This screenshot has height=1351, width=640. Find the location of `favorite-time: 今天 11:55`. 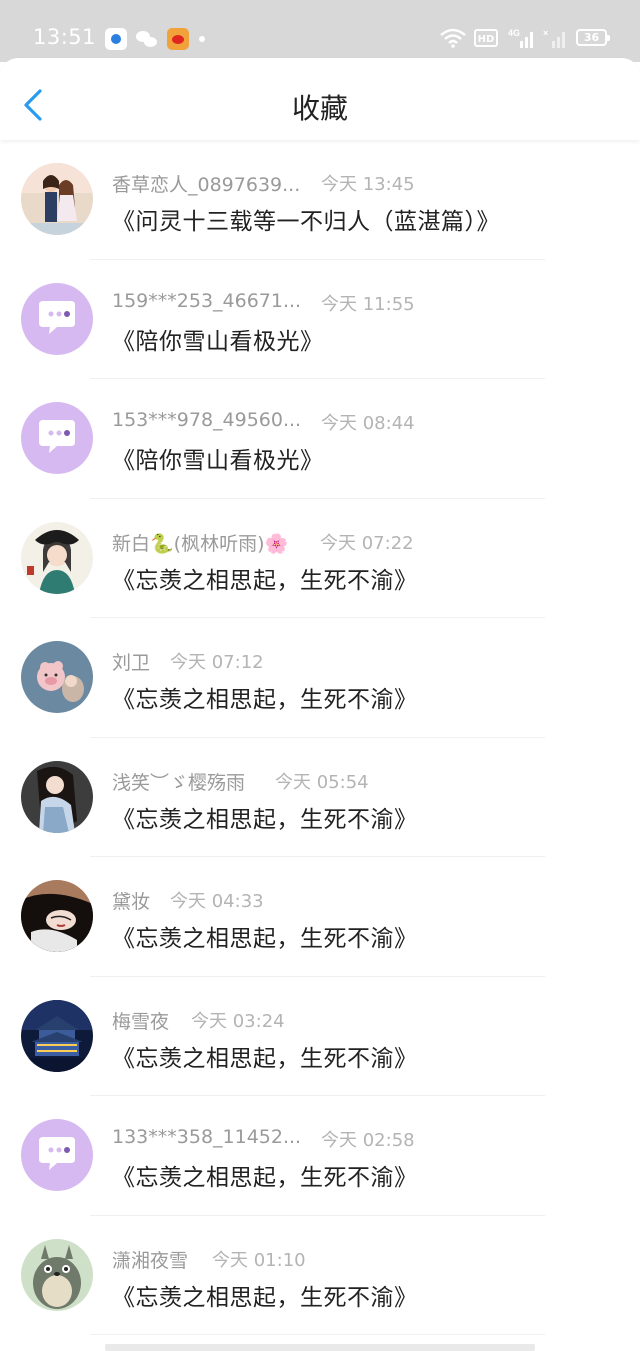

favorite-time: 今天 11:55 is located at coordinates (368, 304).